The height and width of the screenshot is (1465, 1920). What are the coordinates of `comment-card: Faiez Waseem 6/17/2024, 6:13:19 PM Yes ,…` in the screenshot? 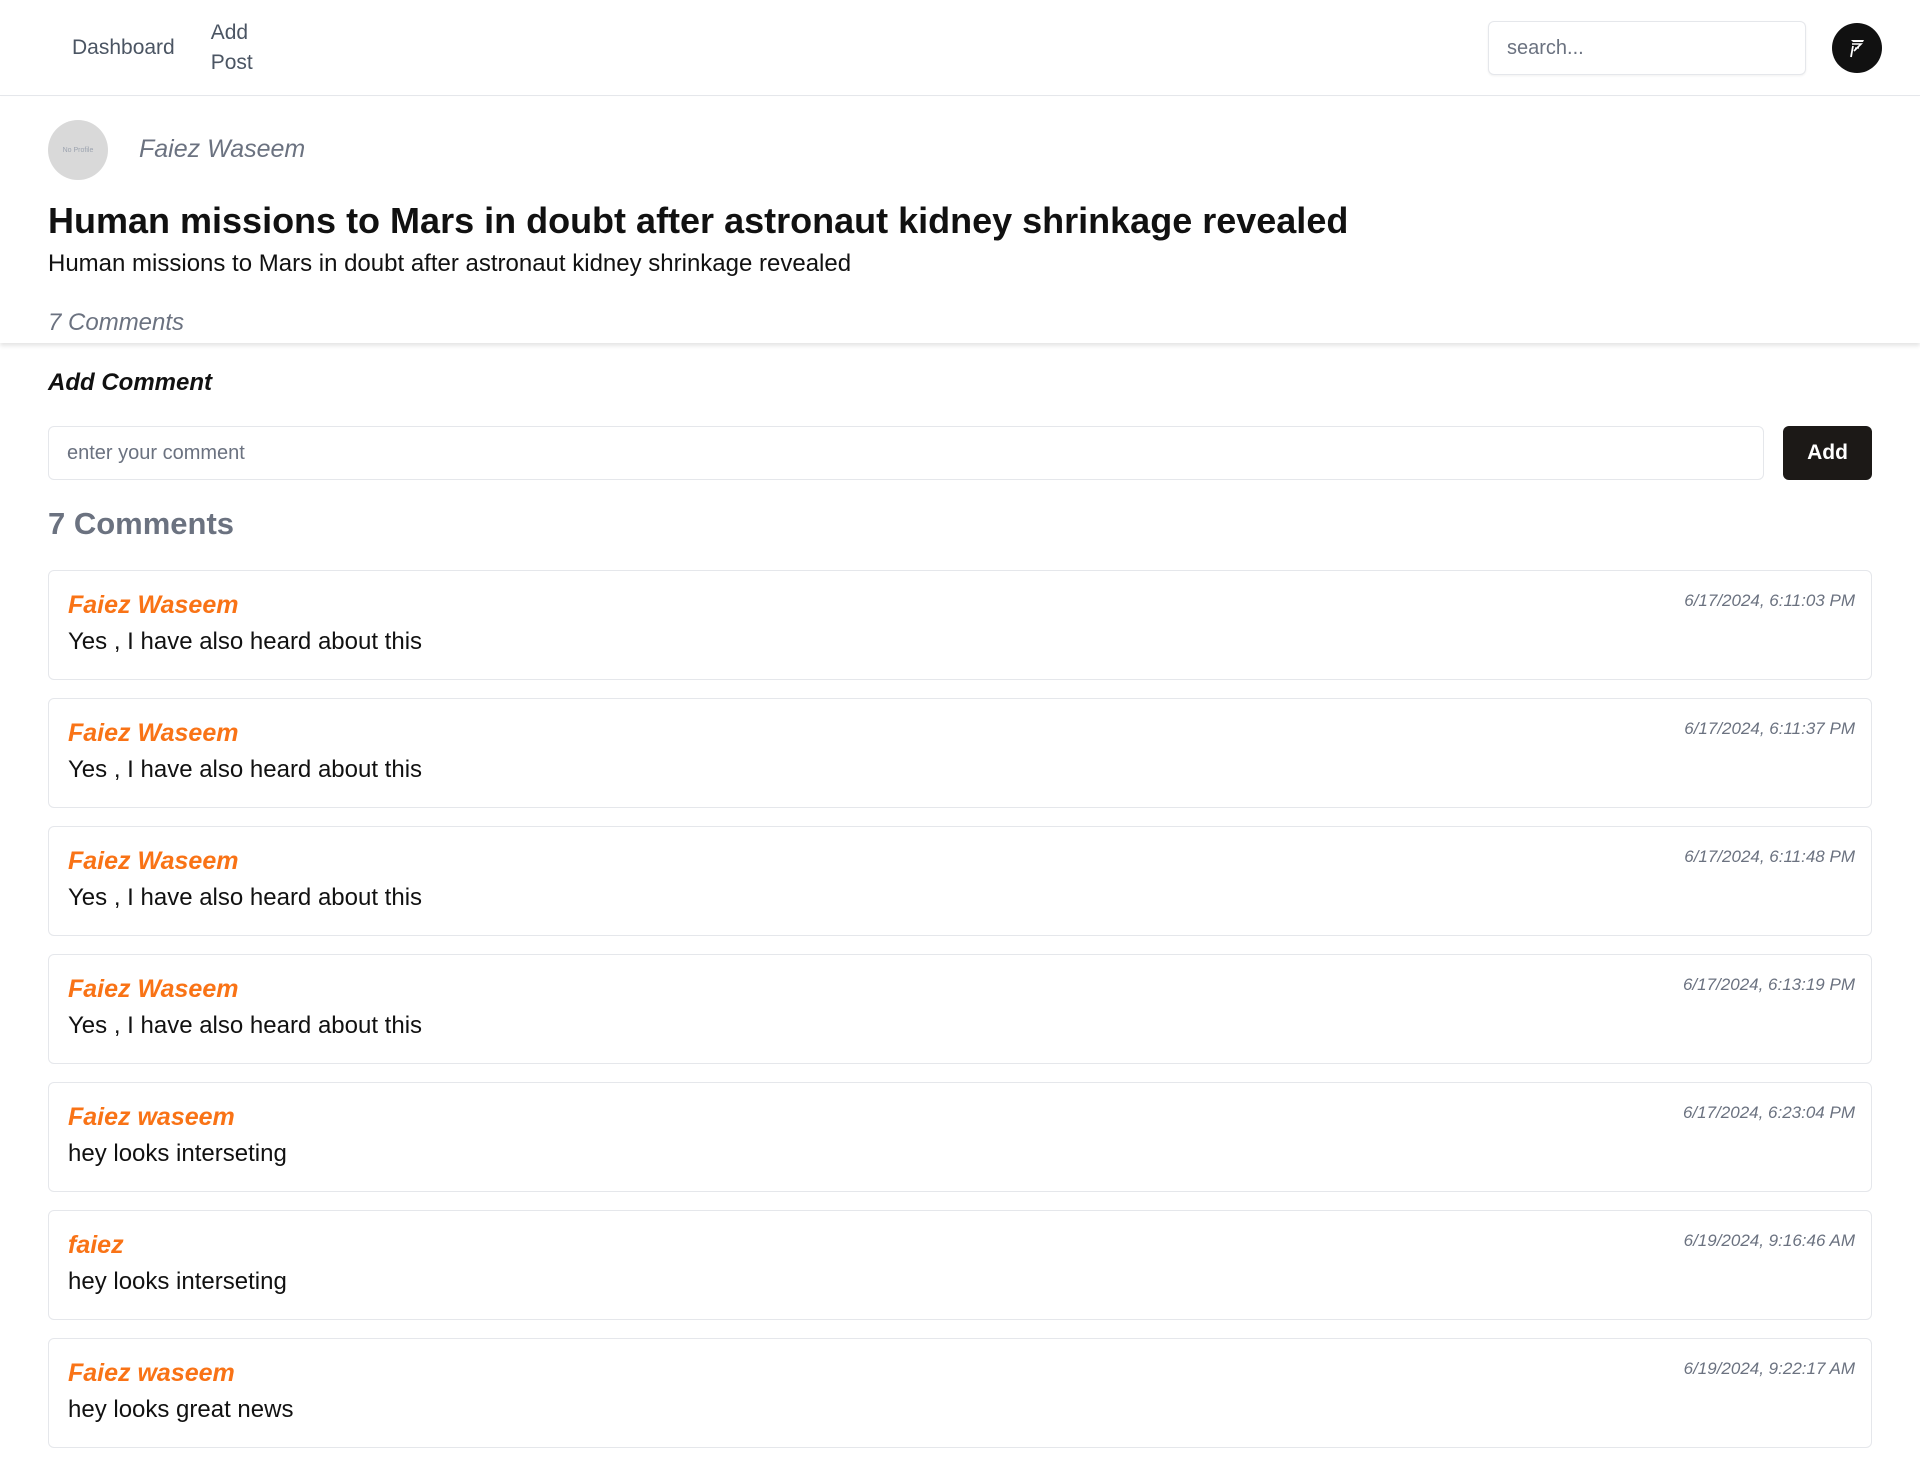 It's located at (960, 1009).